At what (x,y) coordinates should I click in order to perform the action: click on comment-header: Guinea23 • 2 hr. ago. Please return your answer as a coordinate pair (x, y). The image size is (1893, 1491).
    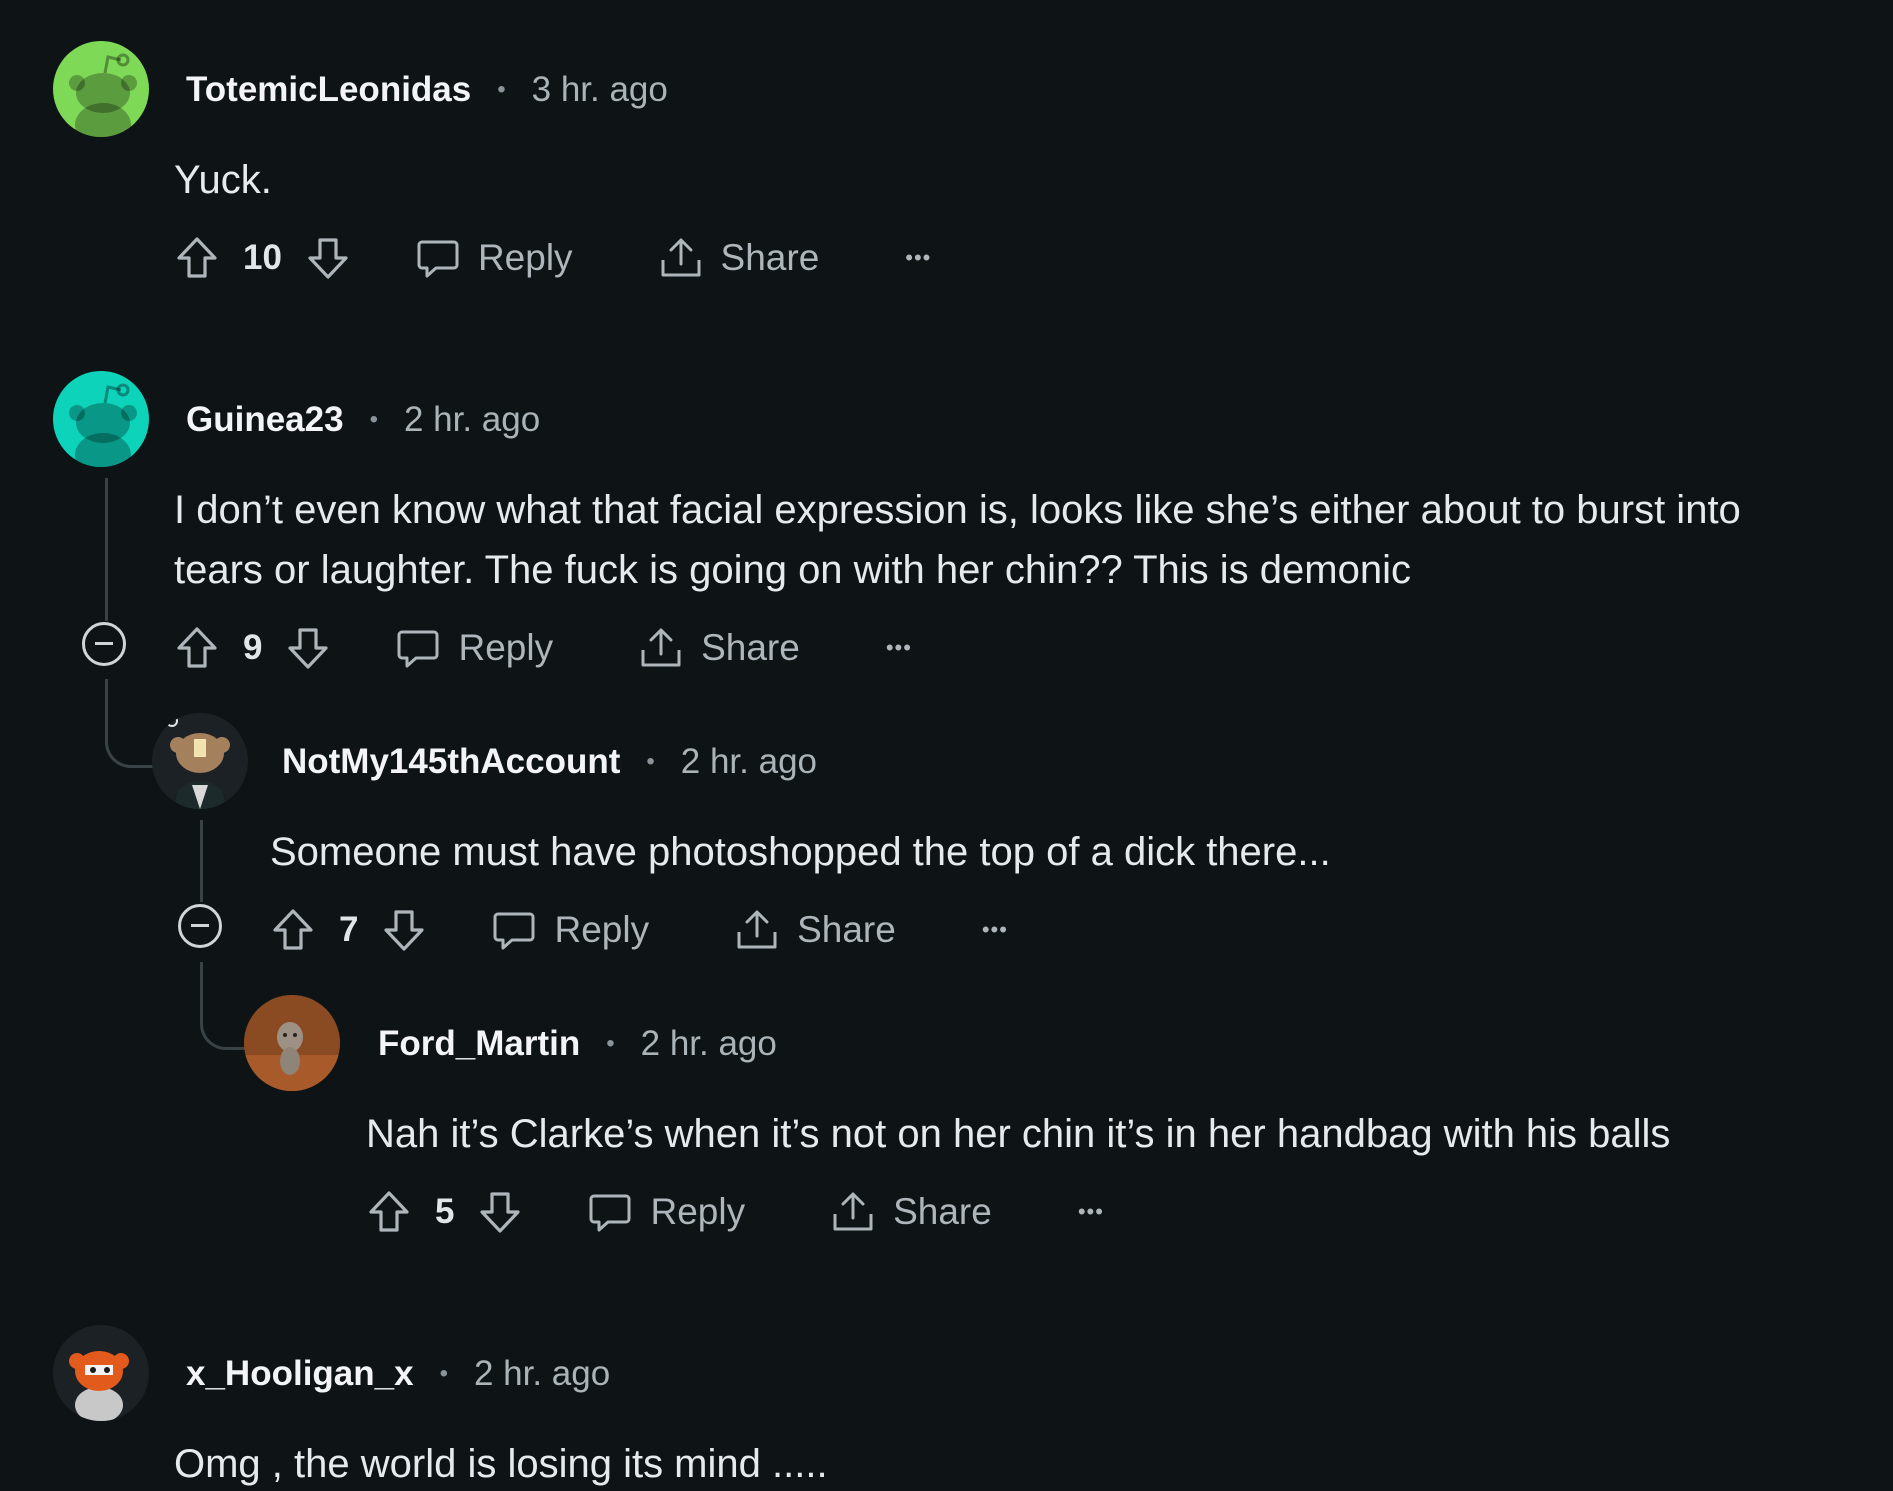
    Looking at the image, I should click on (363, 420).